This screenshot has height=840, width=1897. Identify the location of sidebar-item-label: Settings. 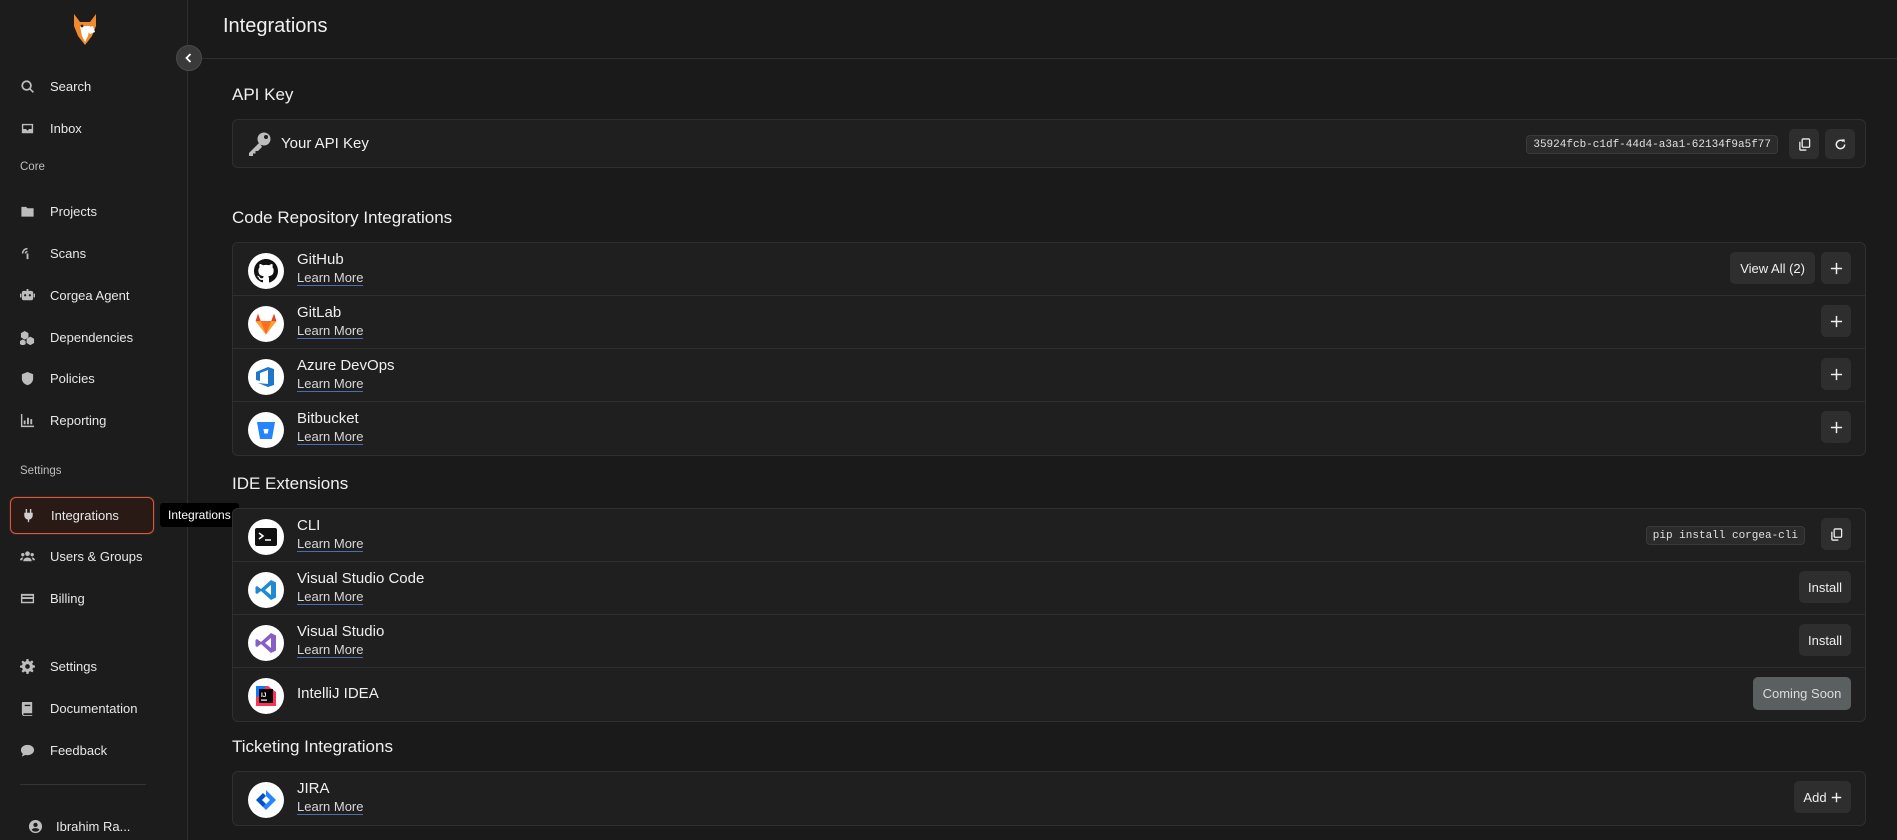
(73, 666).